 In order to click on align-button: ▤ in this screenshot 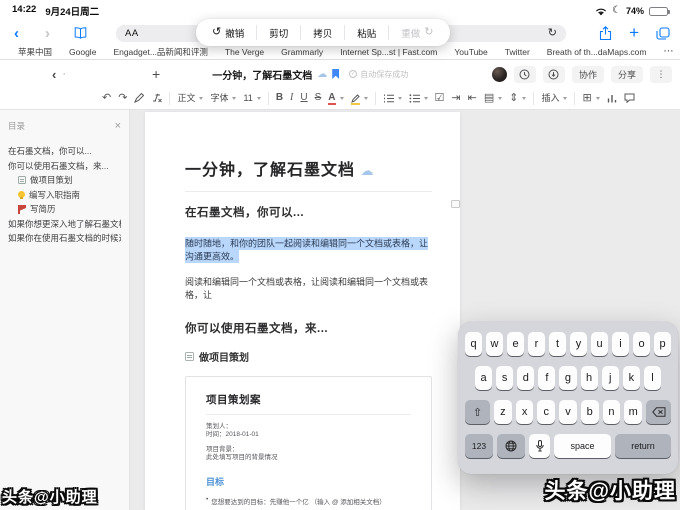, I will do `click(493, 98)`.